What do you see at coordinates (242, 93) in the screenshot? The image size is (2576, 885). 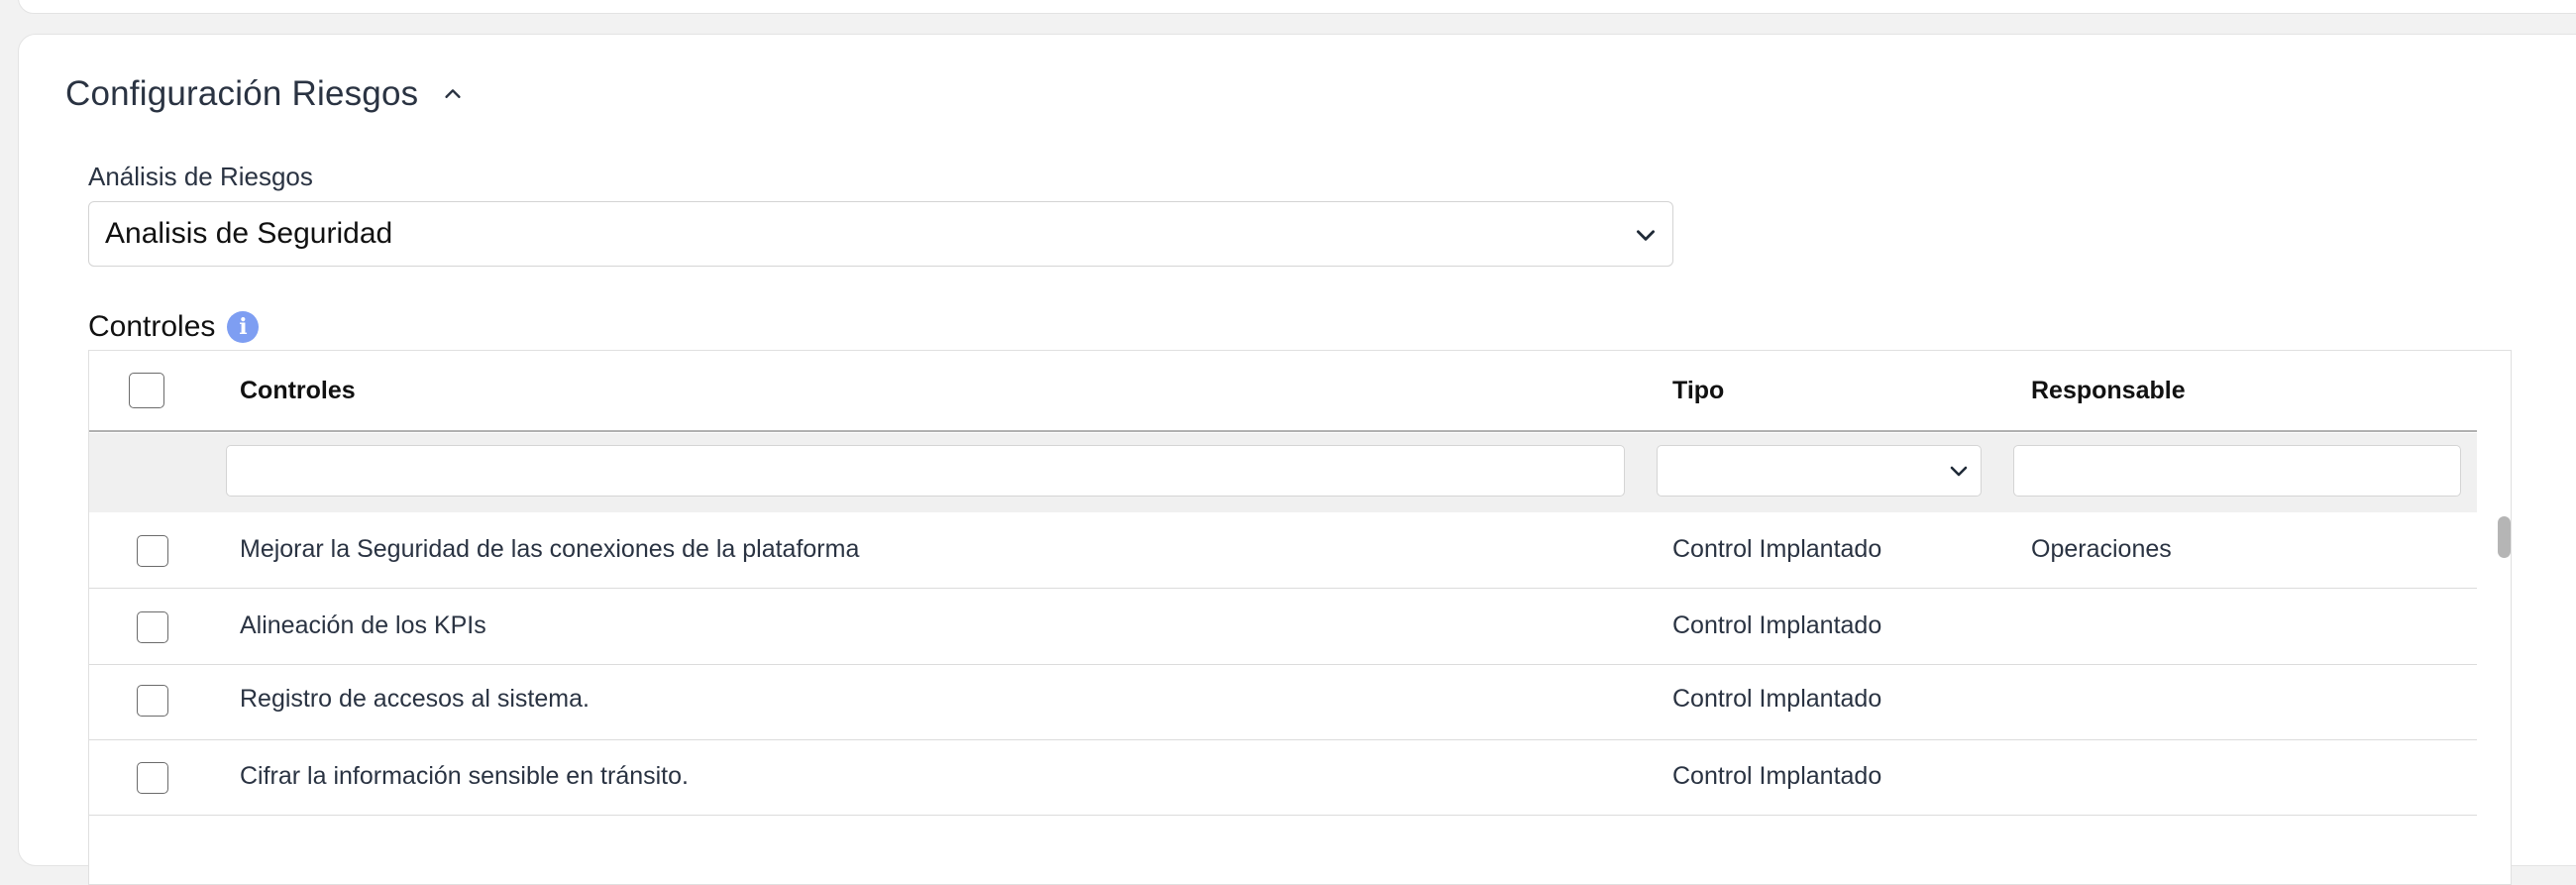 I see `section-title: Configuración Riesgos` at bounding box center [242, 93].